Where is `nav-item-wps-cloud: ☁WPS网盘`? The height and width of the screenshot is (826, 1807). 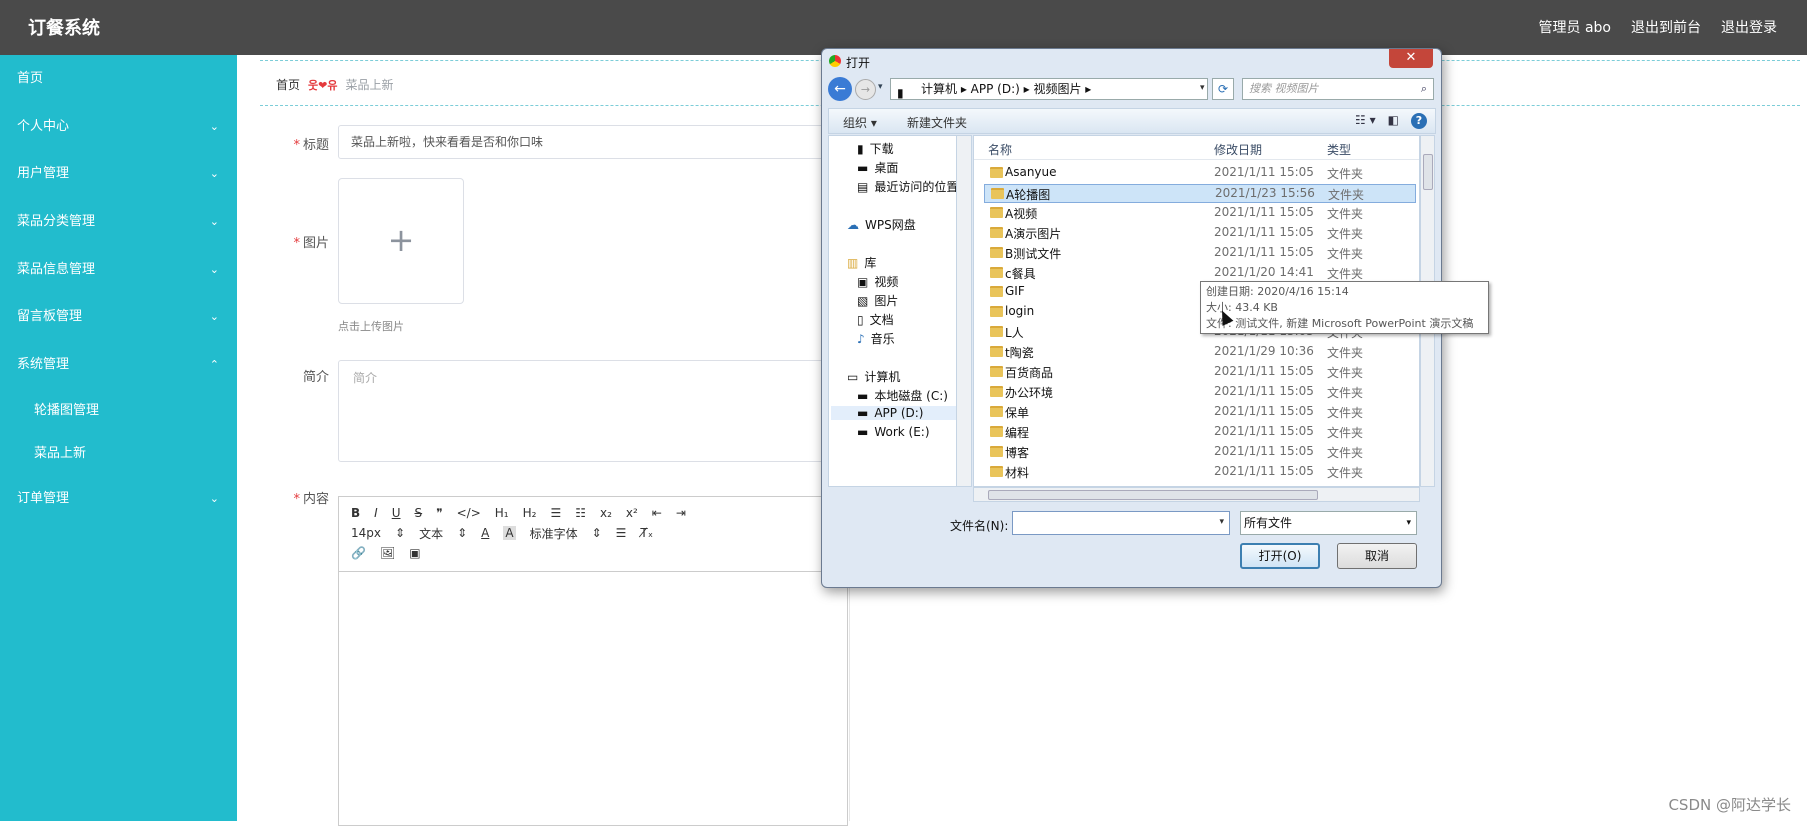 nav-item-wps-cloud: ☁WPS网盘 is located at coordinates (881, 224).